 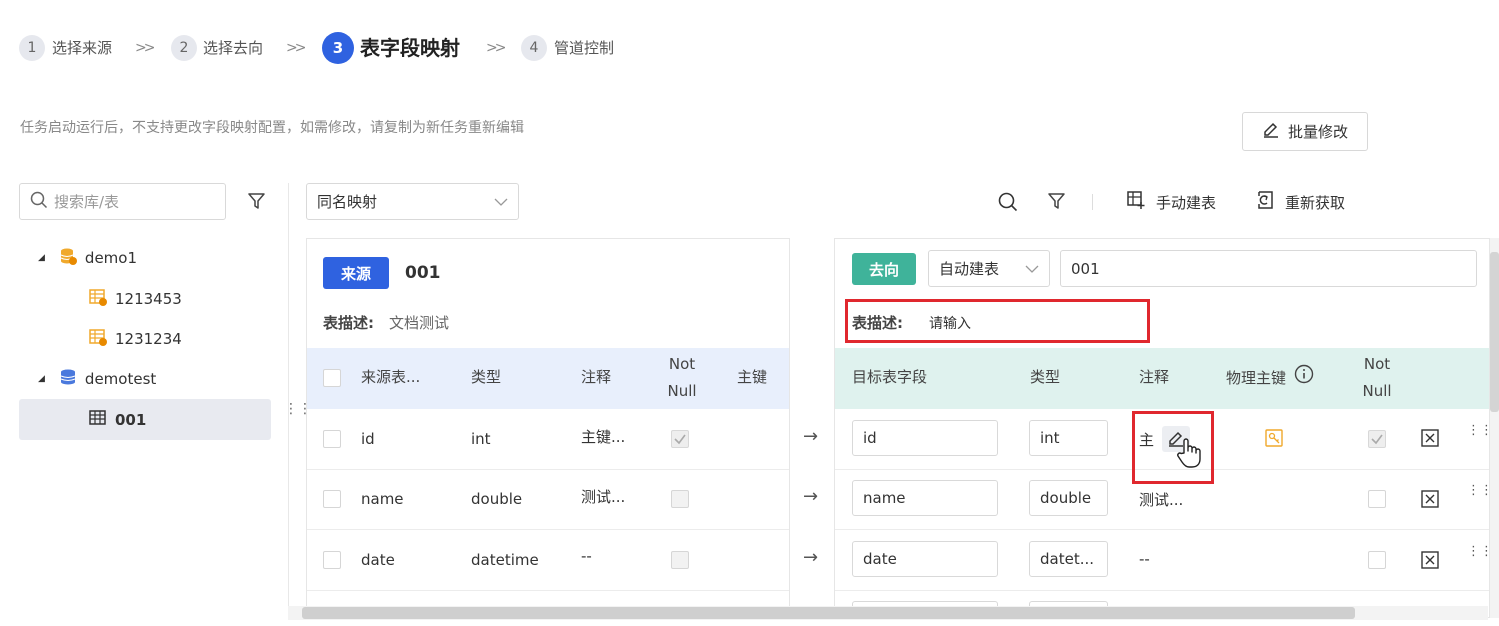 What do you see at coordinates (410, 48) in the screenshot?
I see `step-3-label: 表字段映射` at bounding box center [410, 48].